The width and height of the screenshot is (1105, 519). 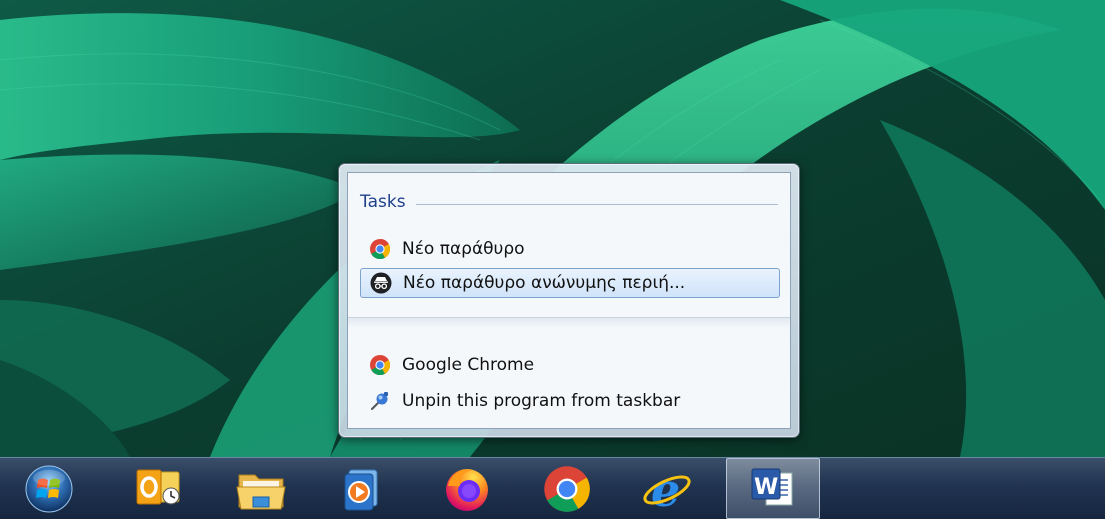 I want to click on start-button, so click(x=49, y=489).